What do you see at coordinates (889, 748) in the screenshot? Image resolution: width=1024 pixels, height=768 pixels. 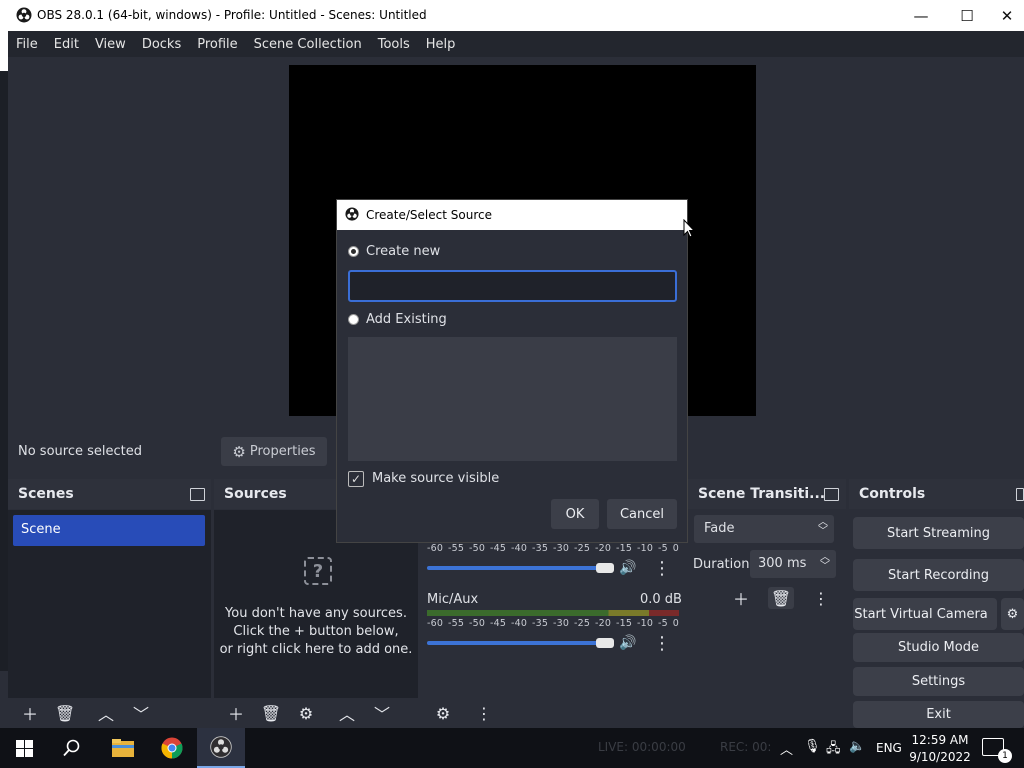 I see `language-indicator: ENG` at bounding box center [889, 748].